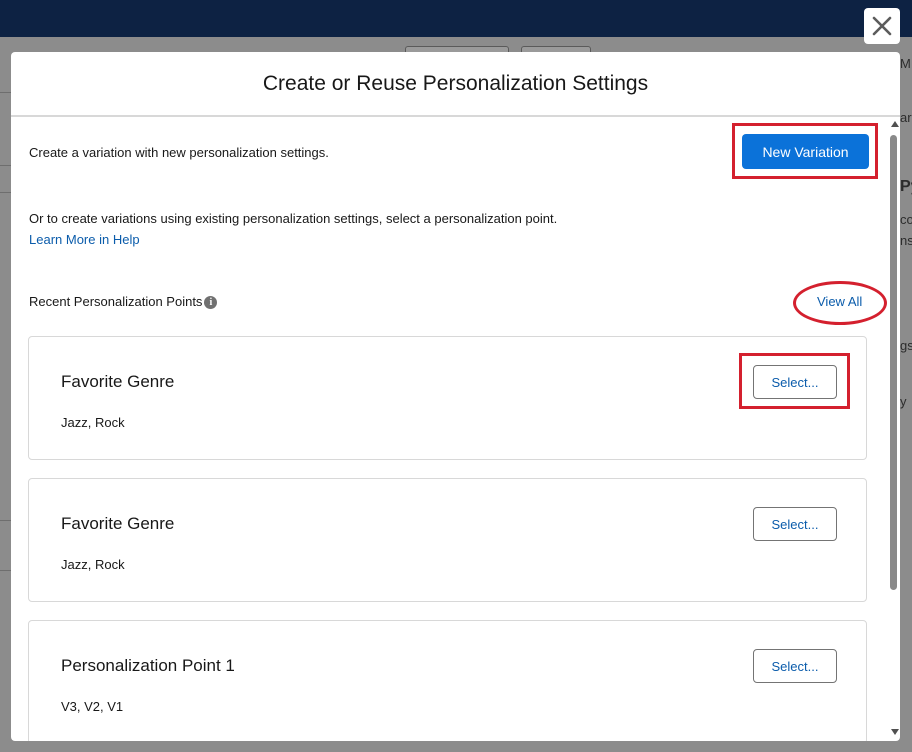 The width and height of the screenshot is (912, 752). I want to click on close-modal-button, so click(882, 26).